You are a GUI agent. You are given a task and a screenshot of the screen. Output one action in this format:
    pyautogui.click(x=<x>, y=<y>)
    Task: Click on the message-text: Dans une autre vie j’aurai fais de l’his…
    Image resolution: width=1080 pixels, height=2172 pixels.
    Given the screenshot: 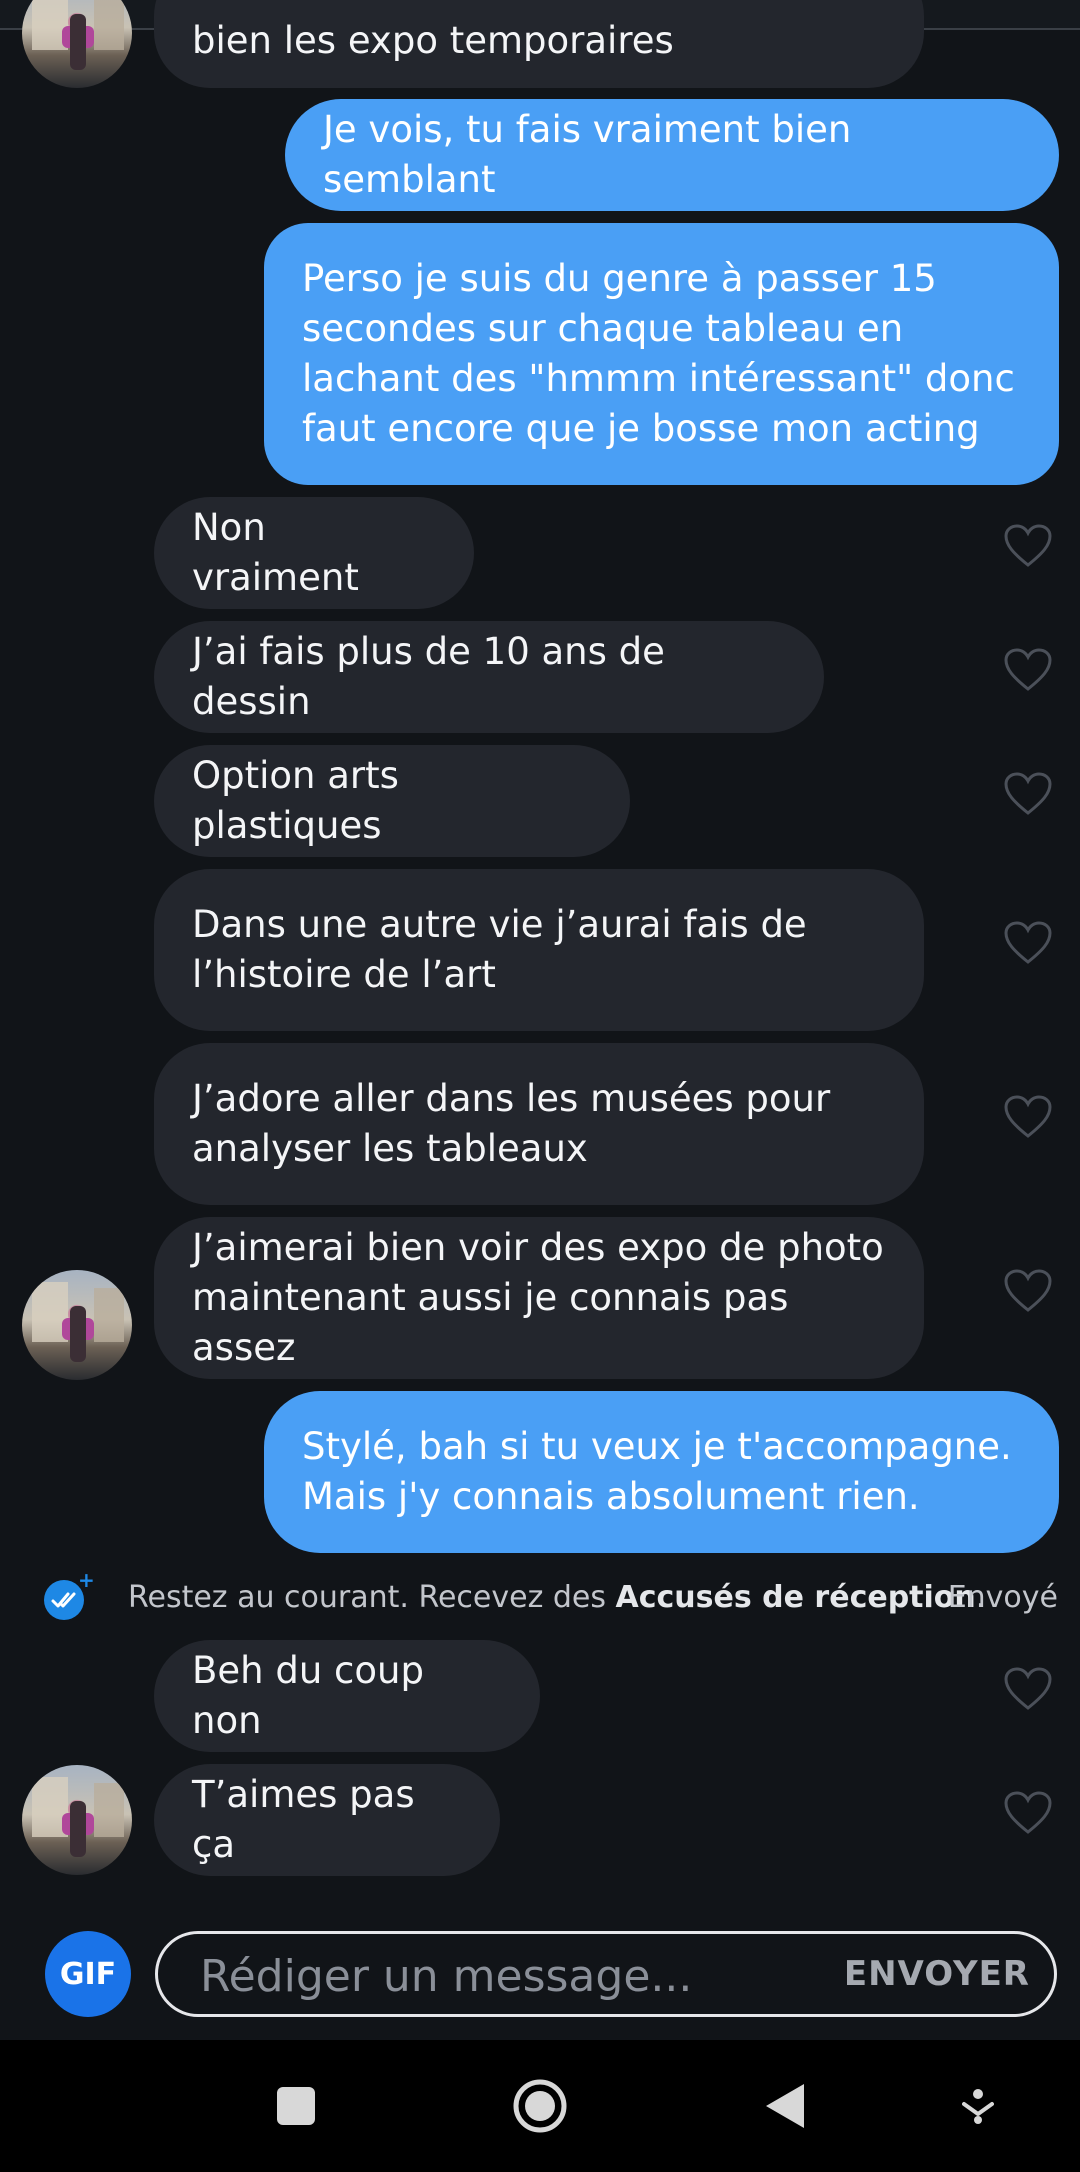 What is the action you would take?
    pyautogui.click(x=499, y=949)
    